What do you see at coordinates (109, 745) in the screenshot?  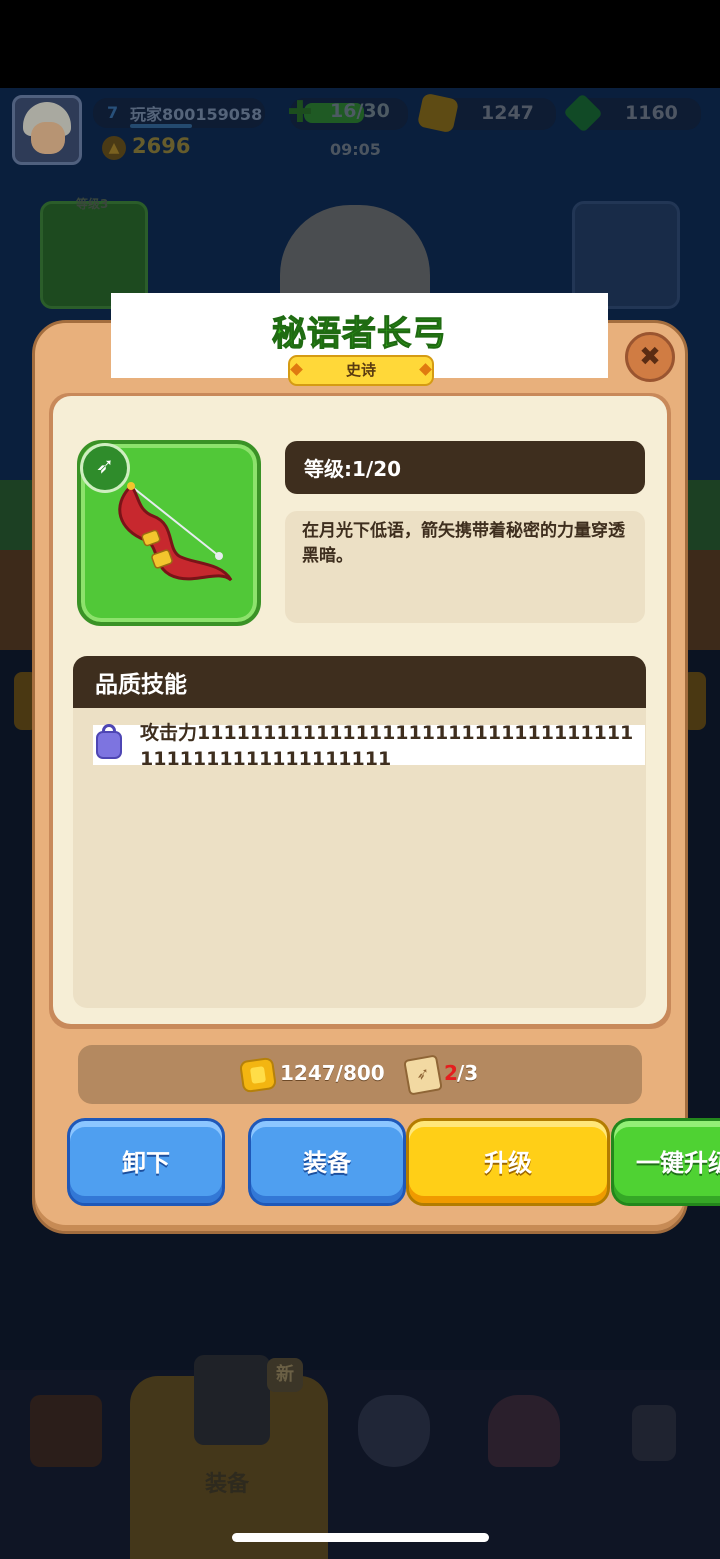 I see `lock-icon` at bounding box center [109, 745].